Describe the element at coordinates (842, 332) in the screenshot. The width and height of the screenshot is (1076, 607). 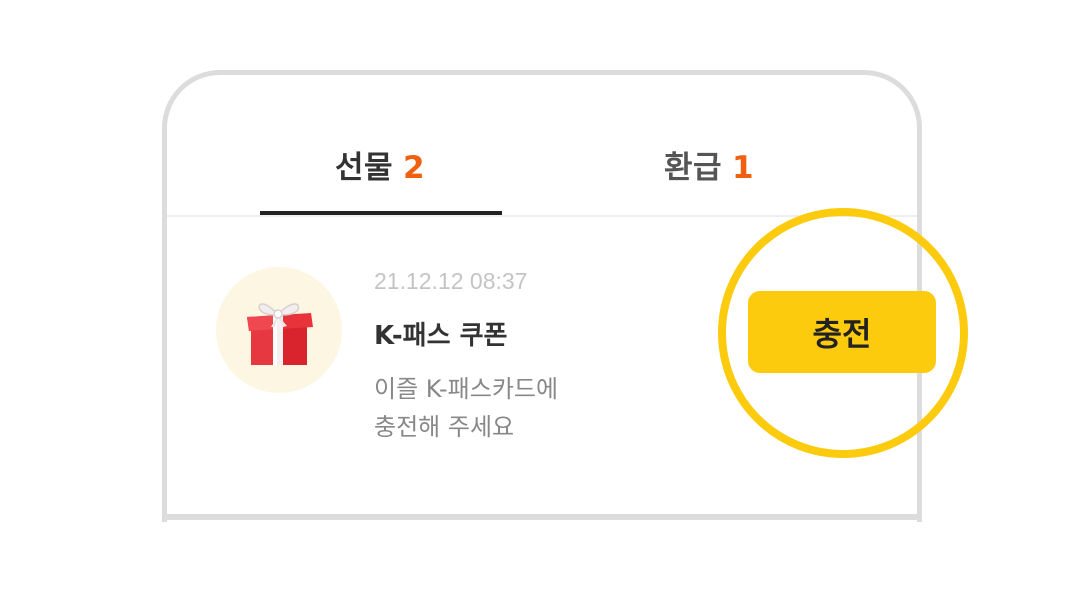
I see `charge-button: 충전` at that location.